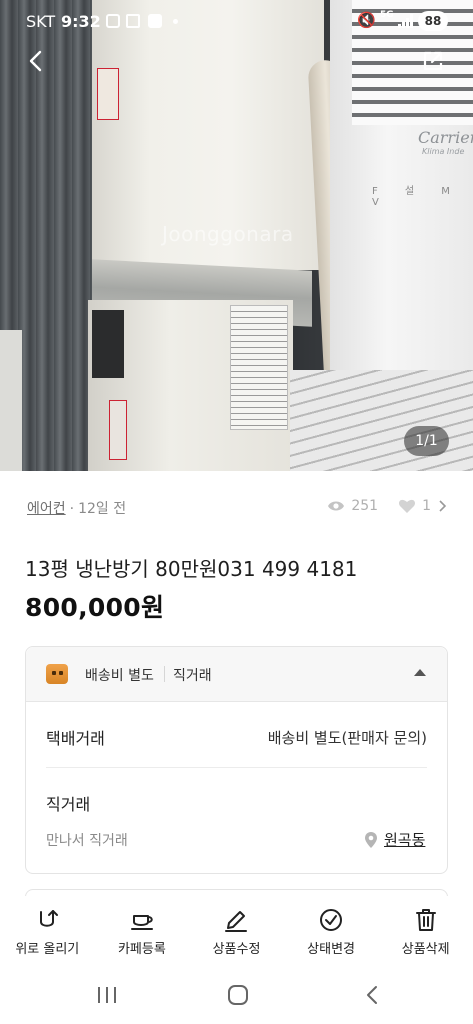 The width and height of the screenshot is (473, 1024). I want to click on battery-icon: 88, so click(433, 21).